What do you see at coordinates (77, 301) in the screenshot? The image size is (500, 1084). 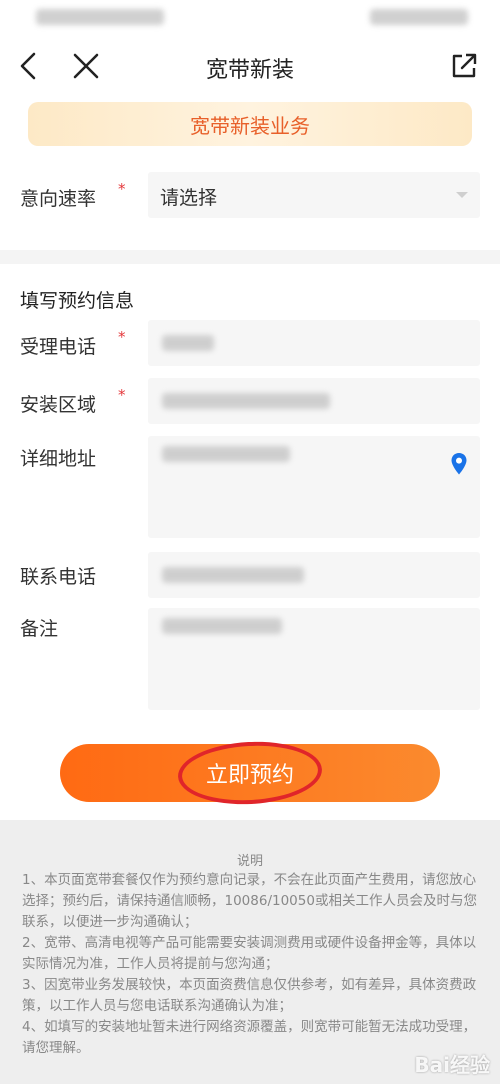 I see `section-title: 填写预约信息` at bounding box center [77, 301].